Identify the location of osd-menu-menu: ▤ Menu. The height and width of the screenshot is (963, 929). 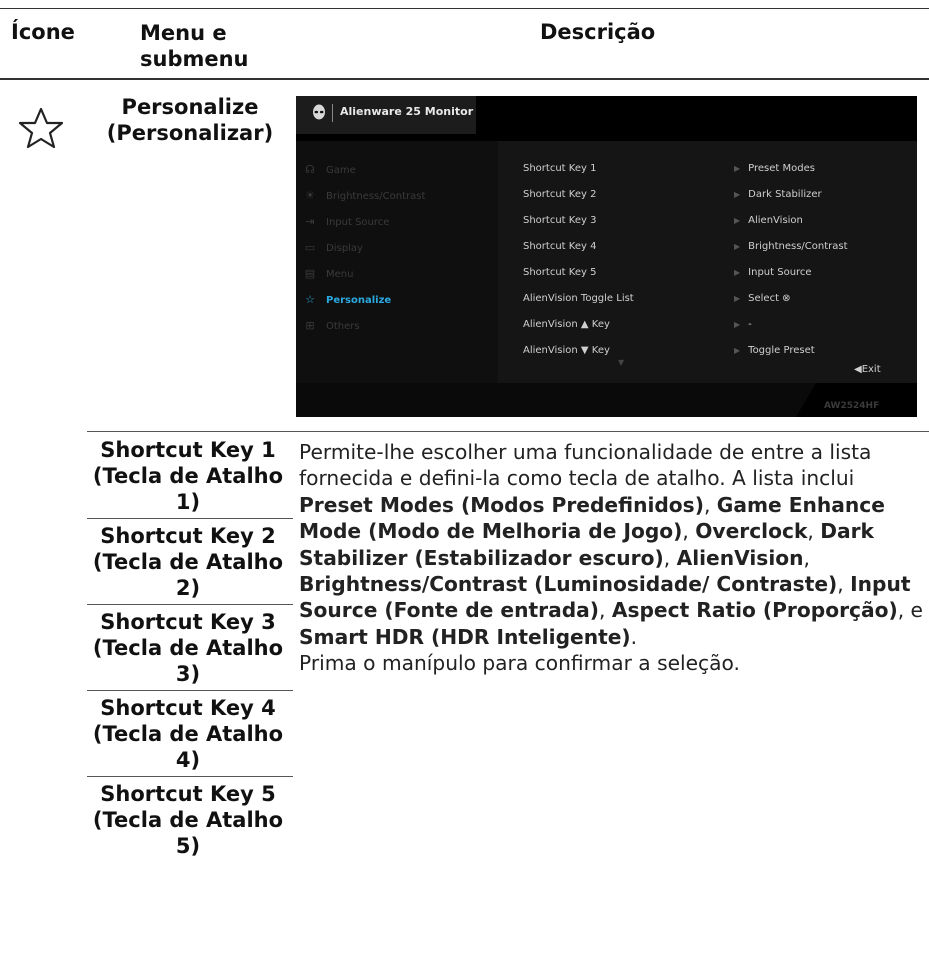
(328, 273).